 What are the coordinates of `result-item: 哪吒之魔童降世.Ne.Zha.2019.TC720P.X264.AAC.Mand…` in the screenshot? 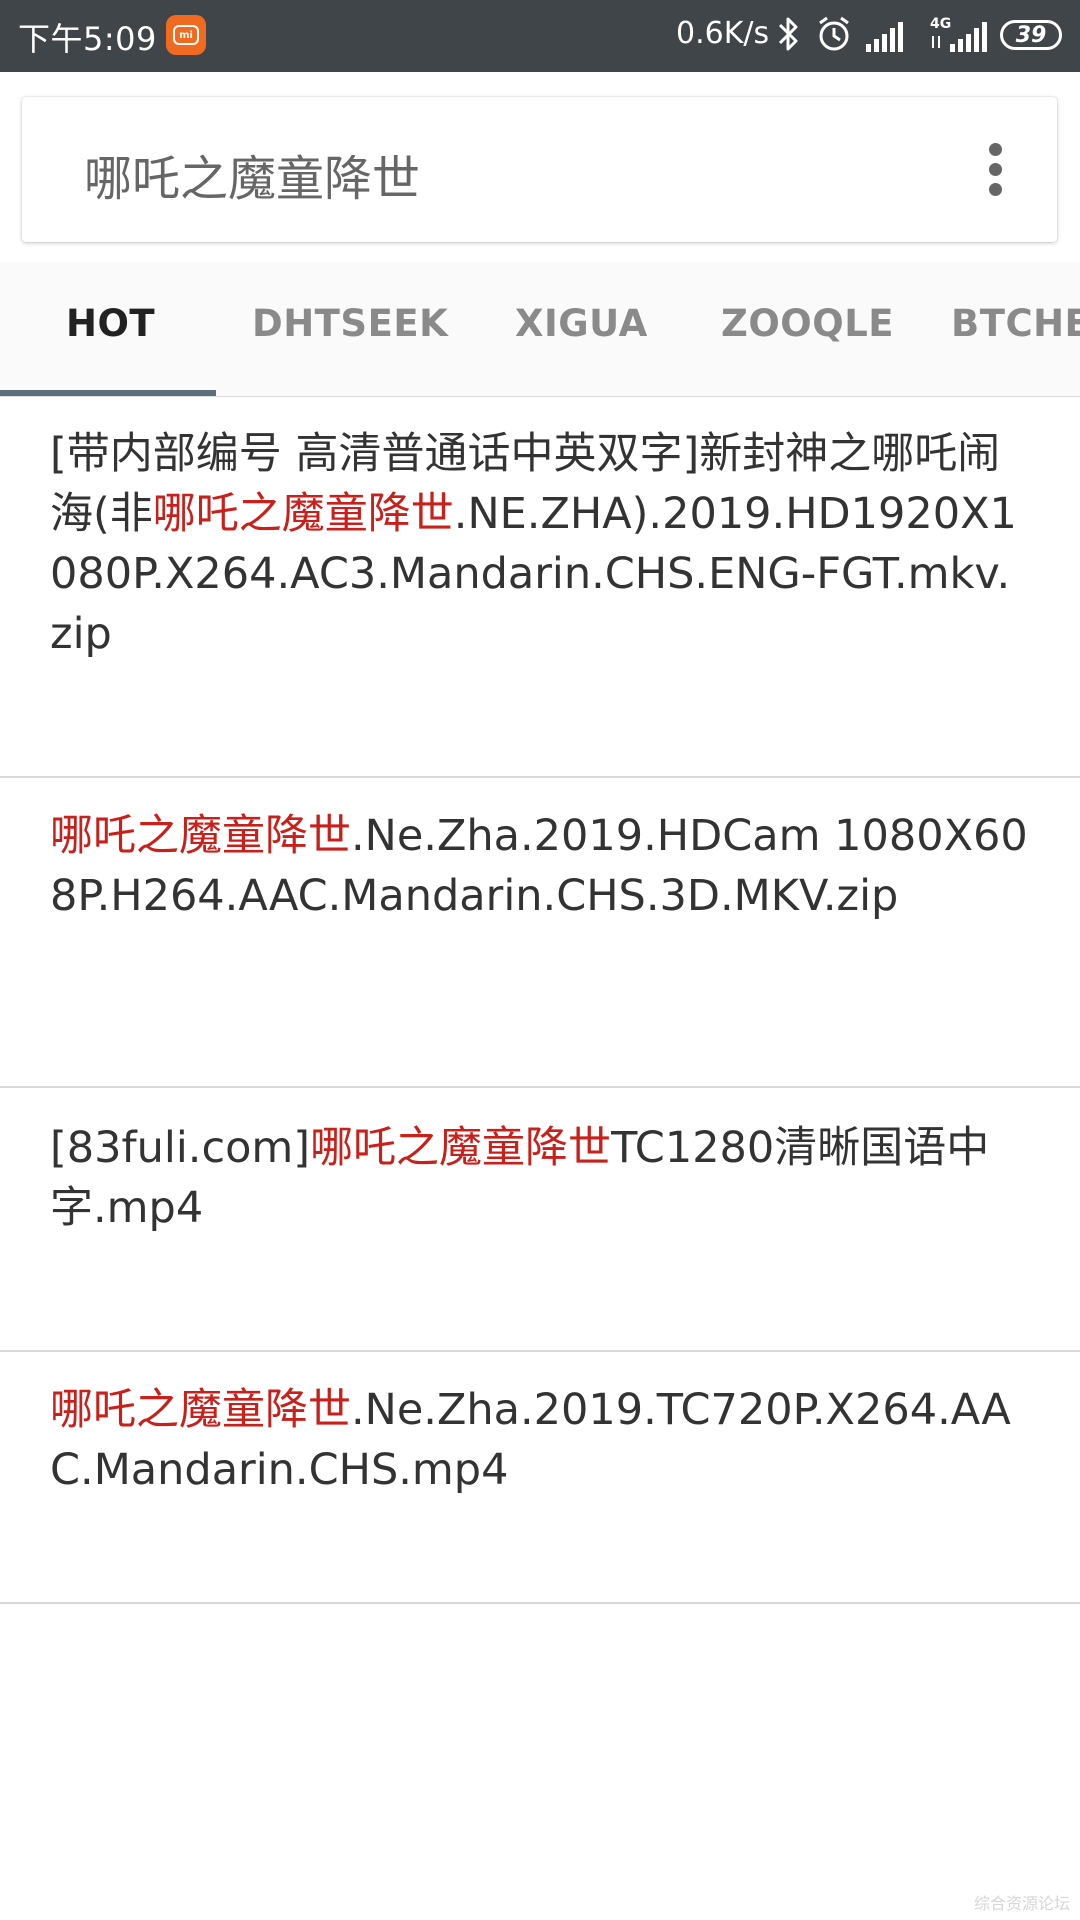 It's located at (540, 1478).